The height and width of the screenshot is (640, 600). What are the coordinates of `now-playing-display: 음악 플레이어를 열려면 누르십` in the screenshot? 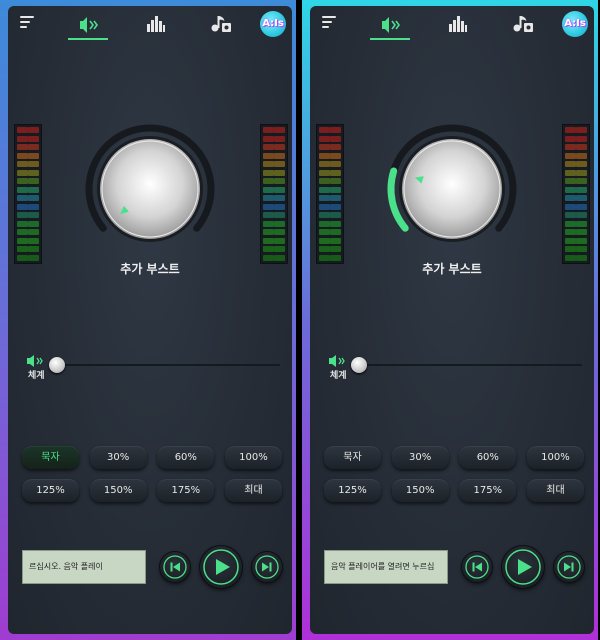 It's located at (386, 567).